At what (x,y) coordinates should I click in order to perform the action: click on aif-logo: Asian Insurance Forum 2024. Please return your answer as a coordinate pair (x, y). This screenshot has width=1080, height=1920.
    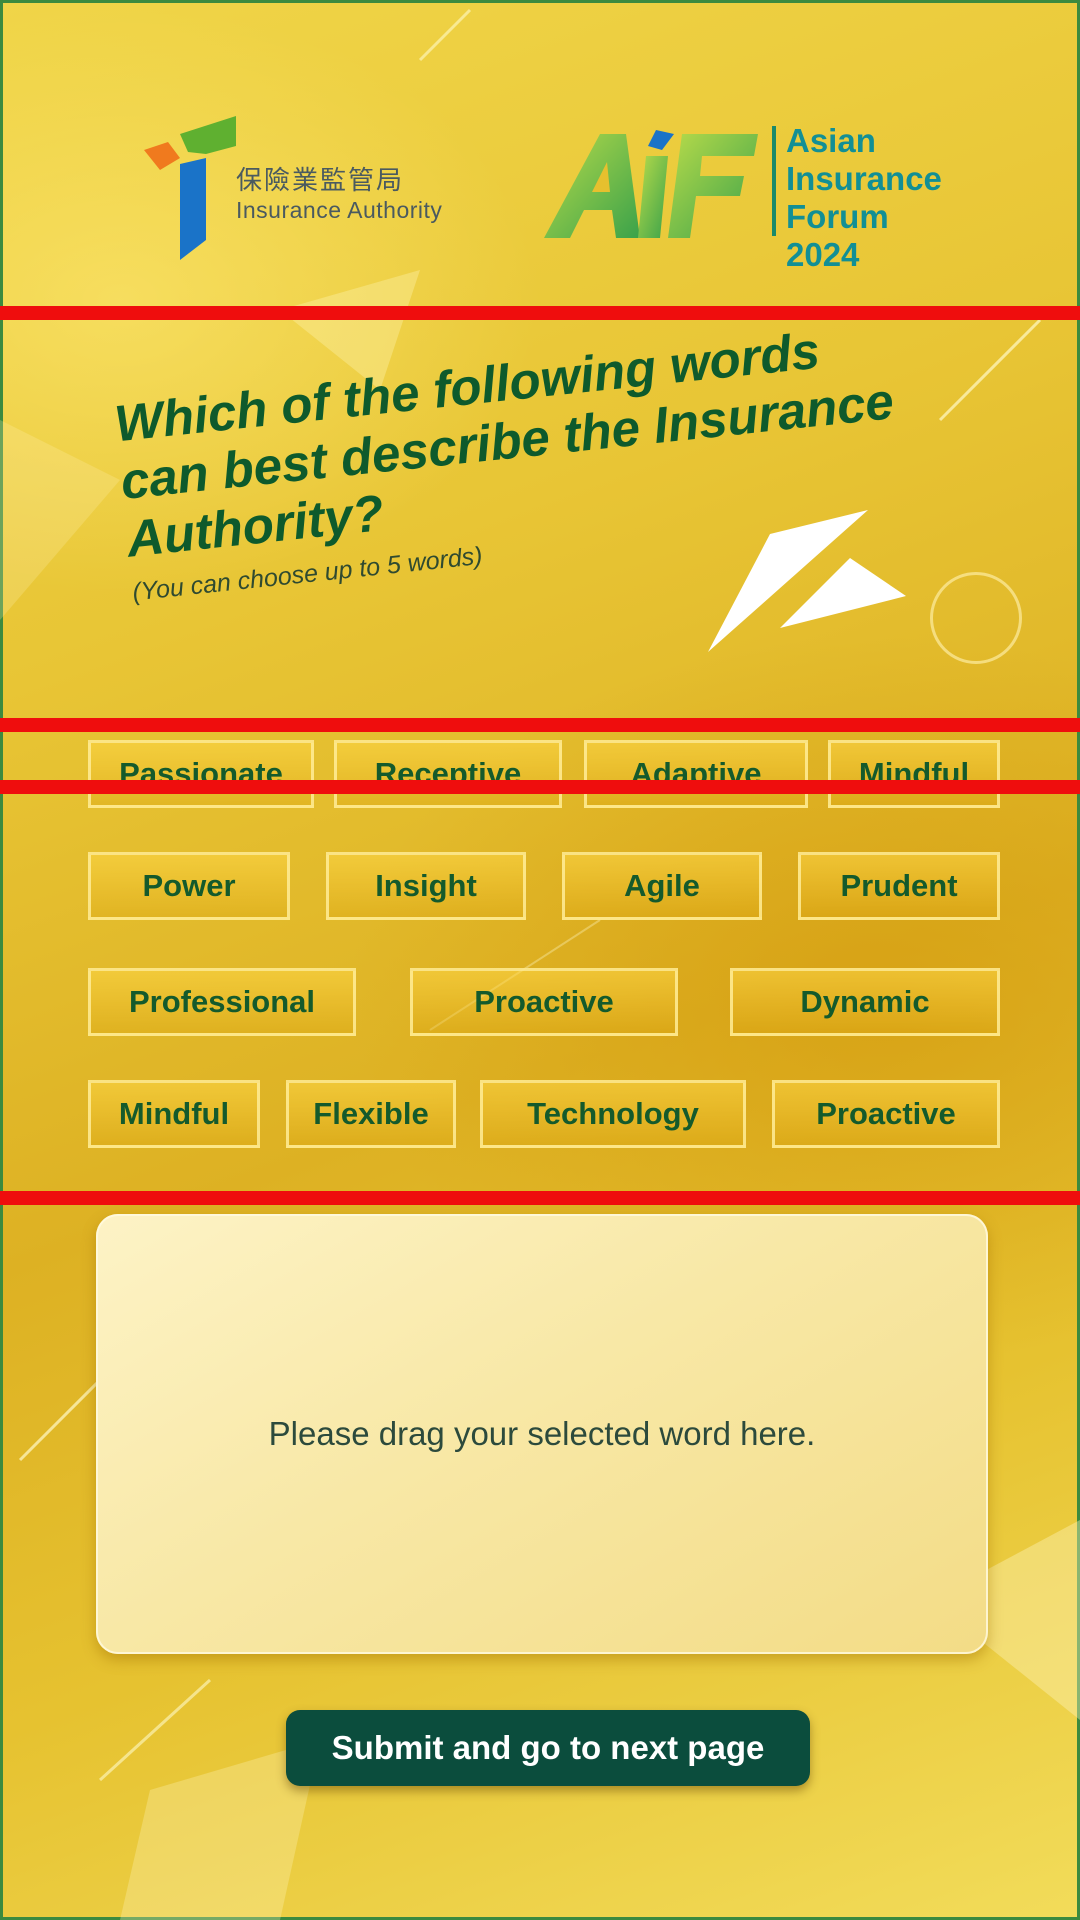
    Looking at the image, I should click on (754, 192).